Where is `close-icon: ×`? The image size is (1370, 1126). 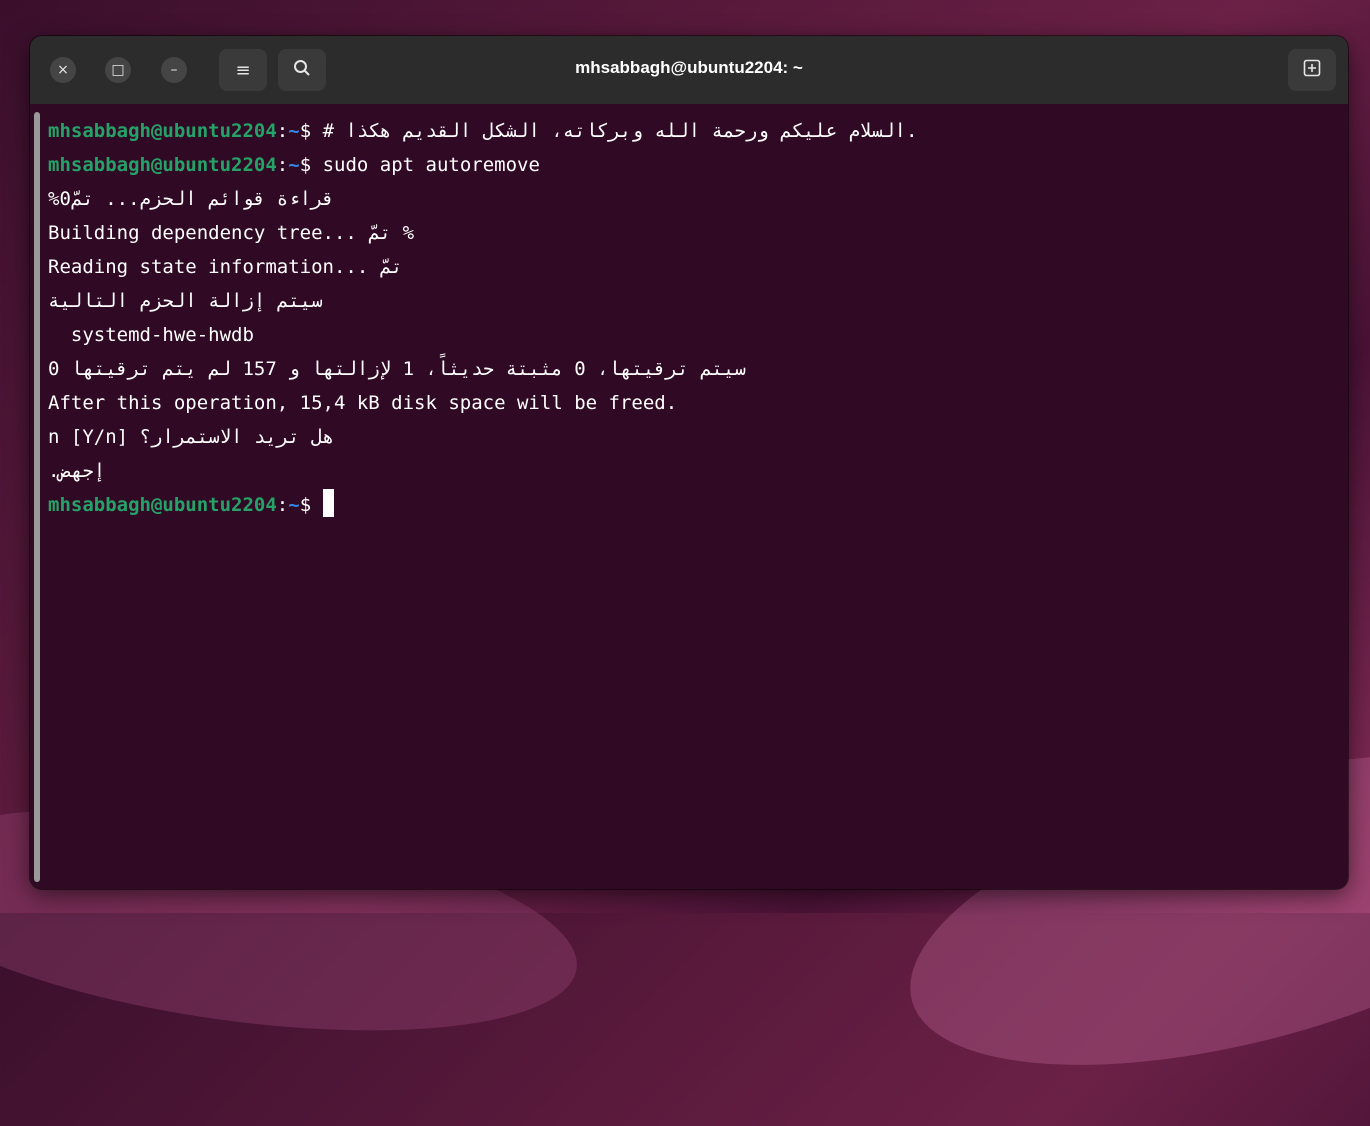
close-icon: × is located at coordinates (63, 70).